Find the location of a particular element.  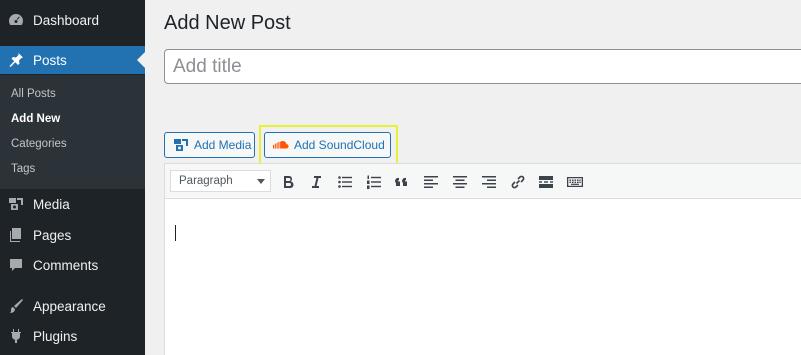

sidebar-item-label: Plugins is located at coordinates (55, 336).